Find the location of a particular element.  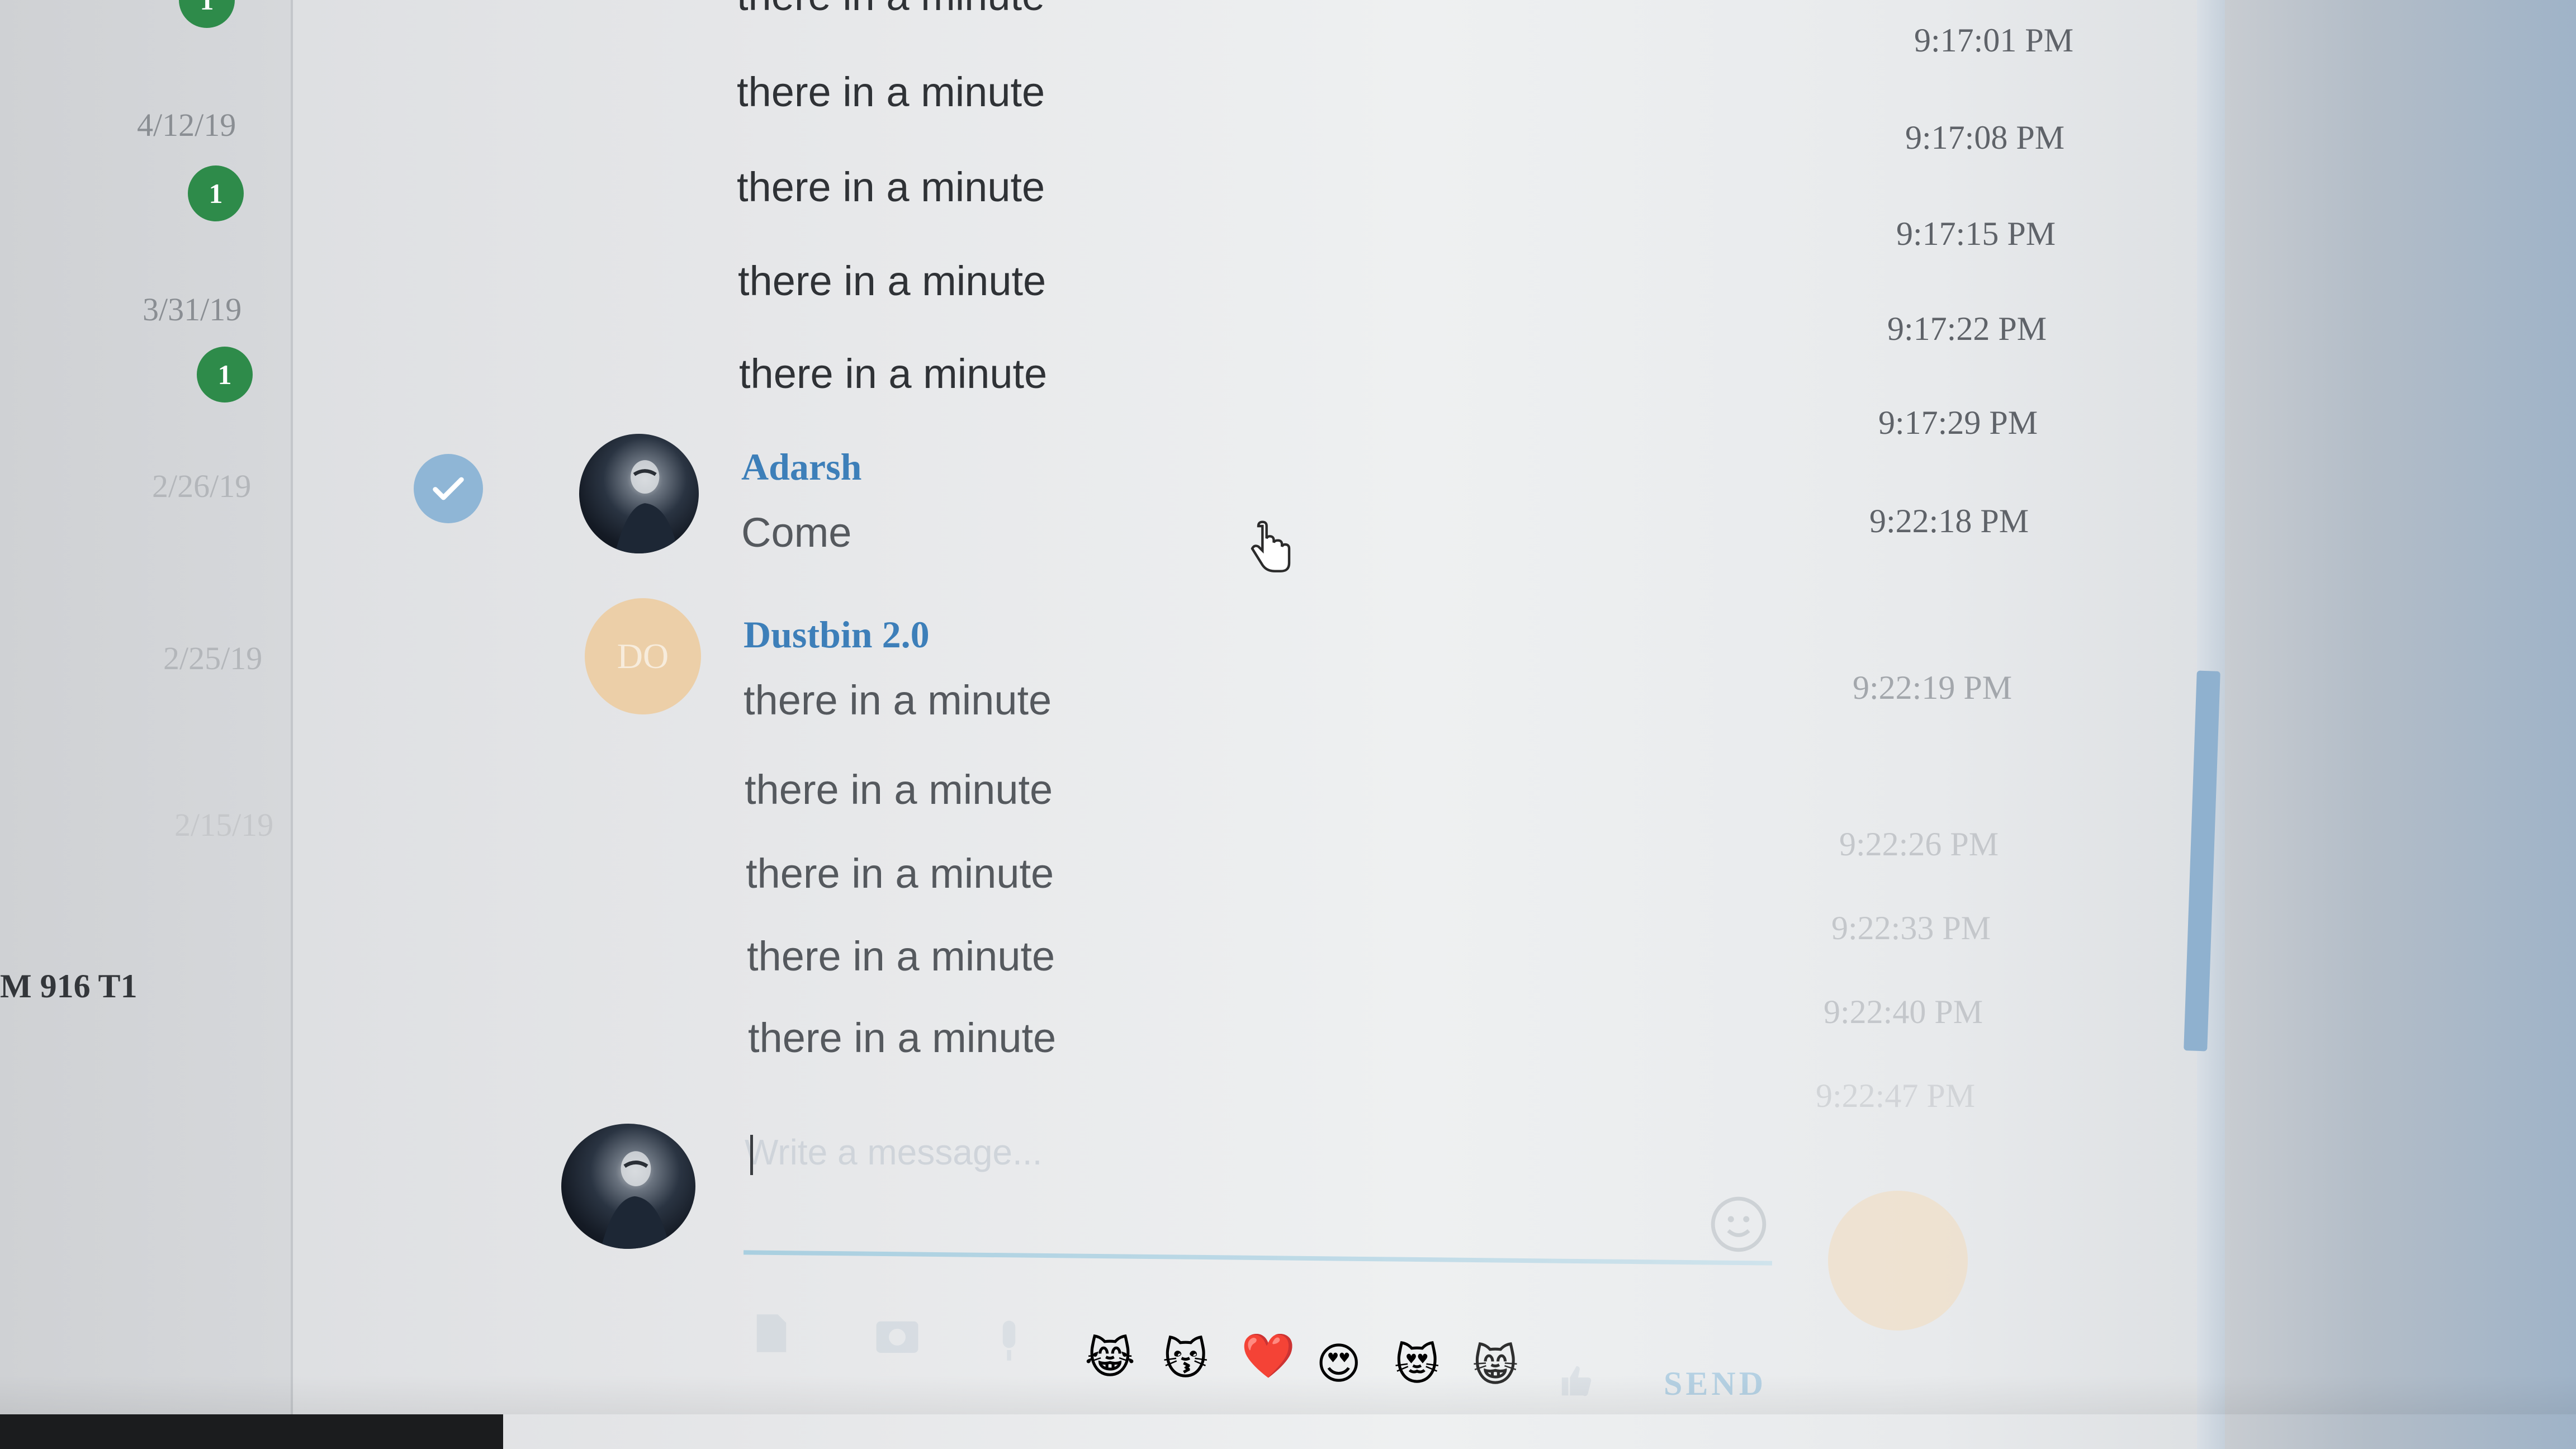

selected-check-icon is located at coordinates (449, 489).